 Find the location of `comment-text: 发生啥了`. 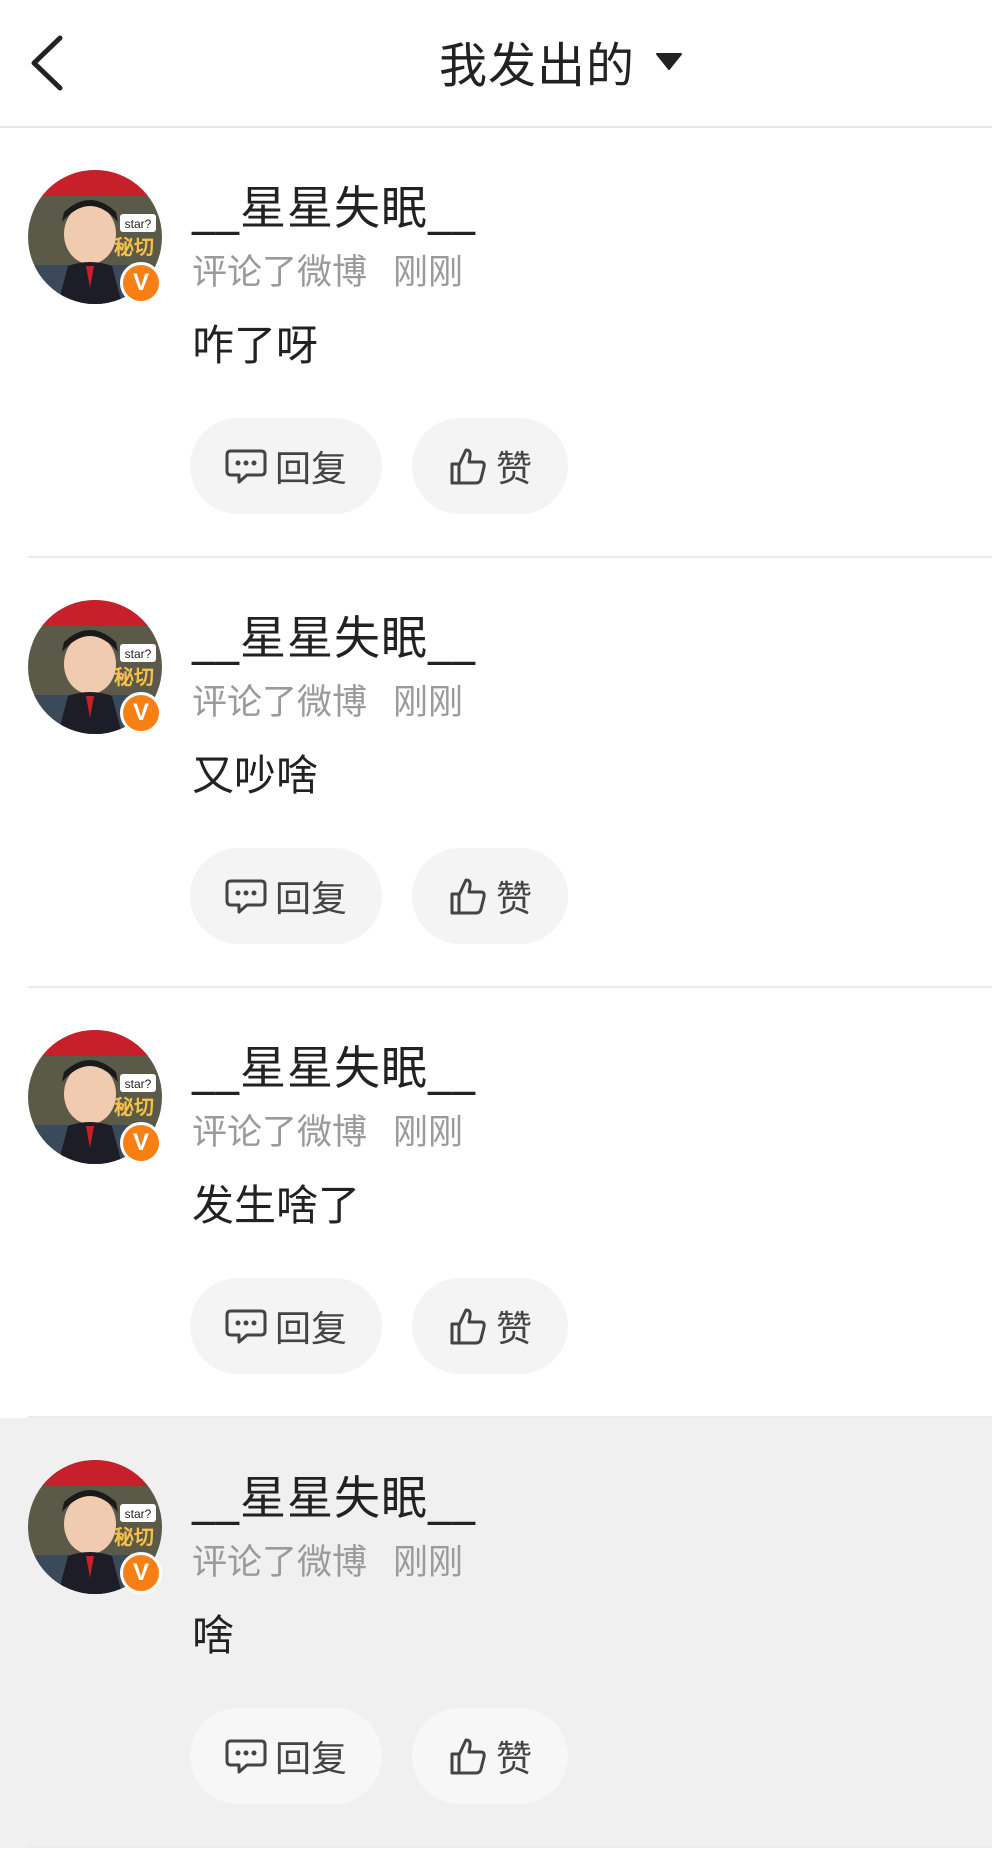

comment-text: 发生啥了 is located at coordinates (276, 1205).